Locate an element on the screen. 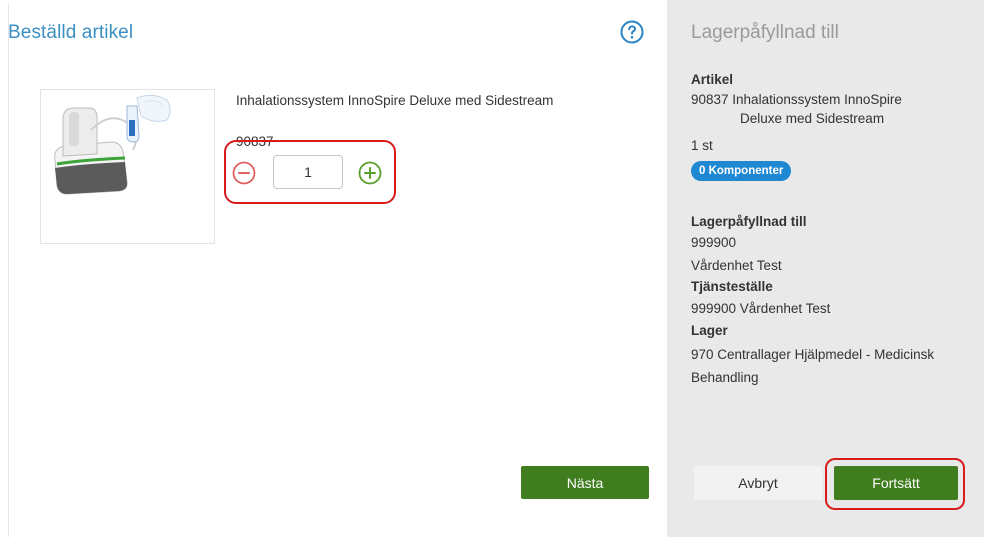  continue-button: Fortsätt is located at coordinates (896, 483).